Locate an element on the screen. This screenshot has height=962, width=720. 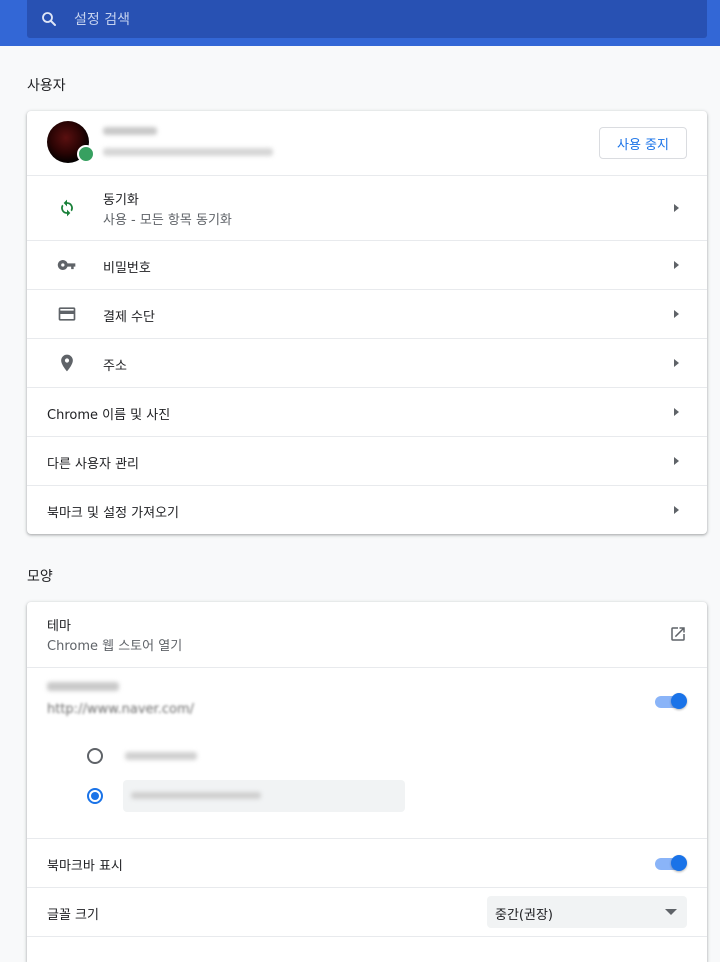
stop-sync-button: 사용 중지 is located at coordinates (643, 143).